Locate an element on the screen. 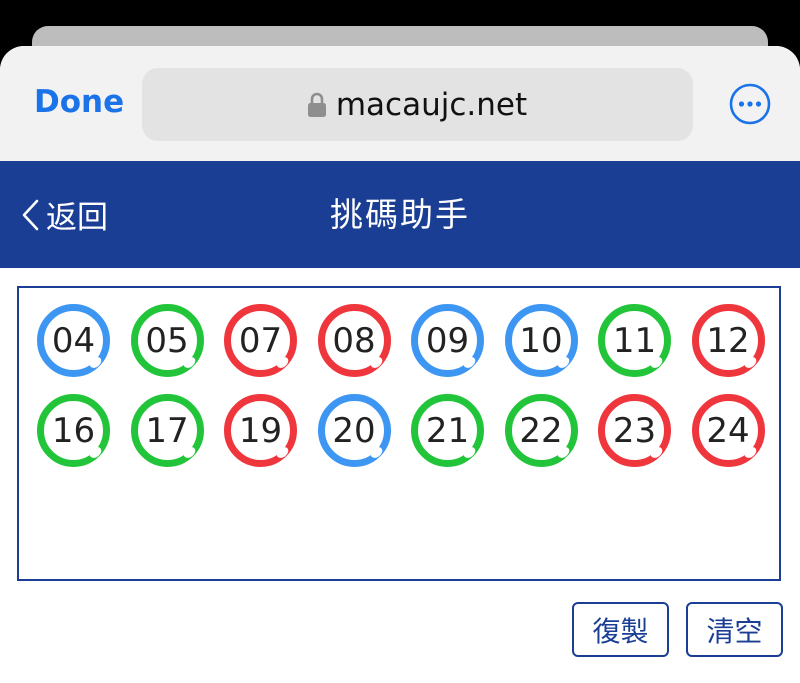  number-ball: 09 is located at coordinates (447, 340).